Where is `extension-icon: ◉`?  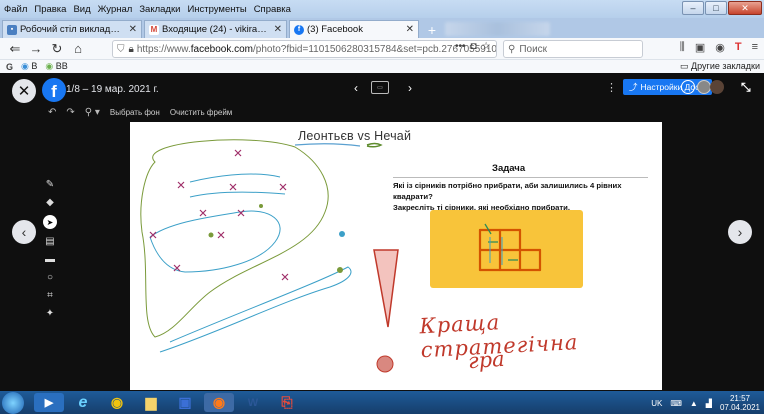
extension-icon: ◉ is located at coordinates (720, 47).